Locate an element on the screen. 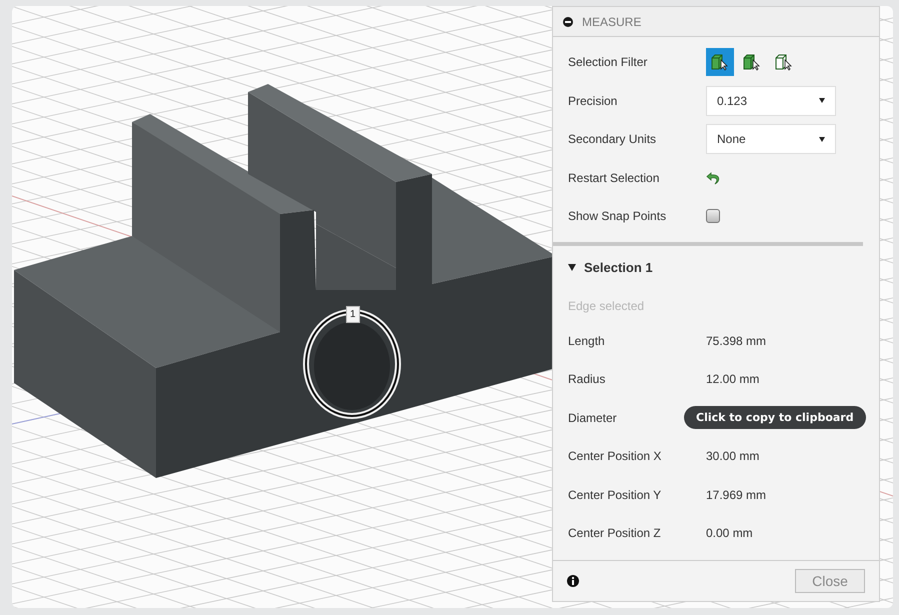  status-text: Edge selected is located at coordinates (606, 306).